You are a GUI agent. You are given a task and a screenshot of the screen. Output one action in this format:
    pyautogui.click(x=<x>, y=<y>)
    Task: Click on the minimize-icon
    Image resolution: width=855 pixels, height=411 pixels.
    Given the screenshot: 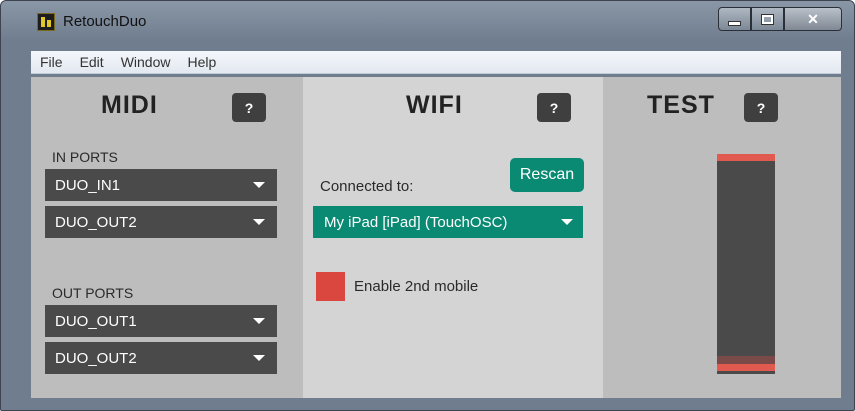 What is the action you would take?
    pyautogui.click(x=734, y=23)
    